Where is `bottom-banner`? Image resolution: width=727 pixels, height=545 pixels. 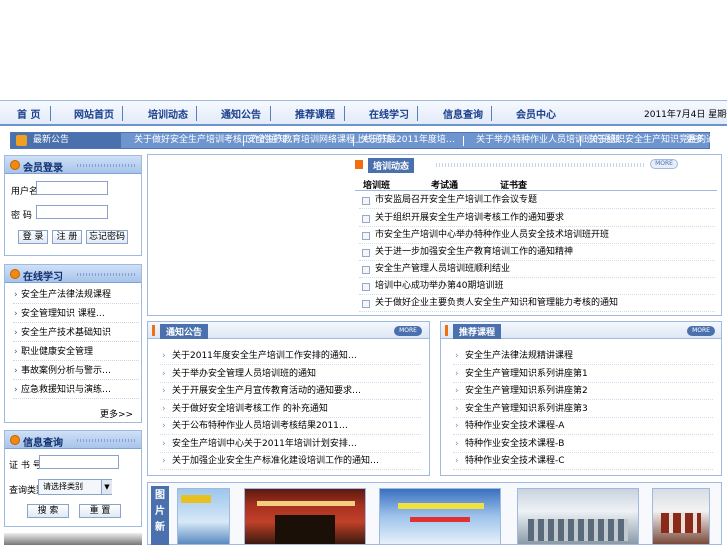
bottom-banner is located at coordinates (73, 539).